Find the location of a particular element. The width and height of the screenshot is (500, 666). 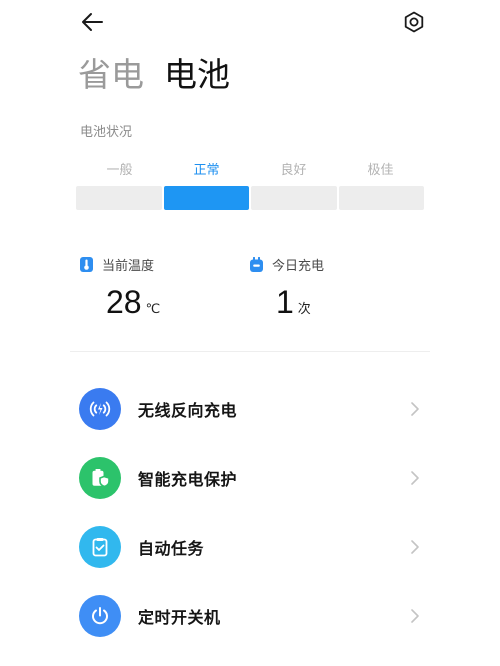

level-bar is located at coordinates (250, 198).